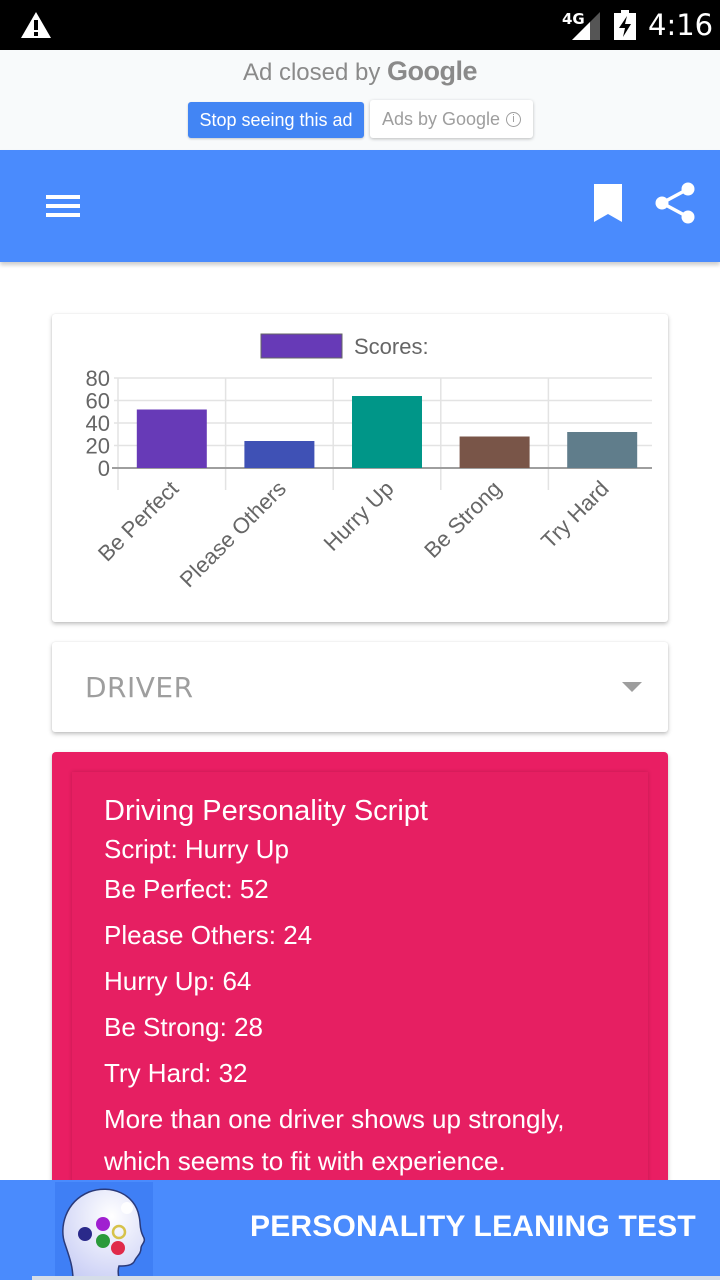 Image resolution: width=720 pixels, height=1280 pixels. I want to click on share-icon, so click(675, 203).